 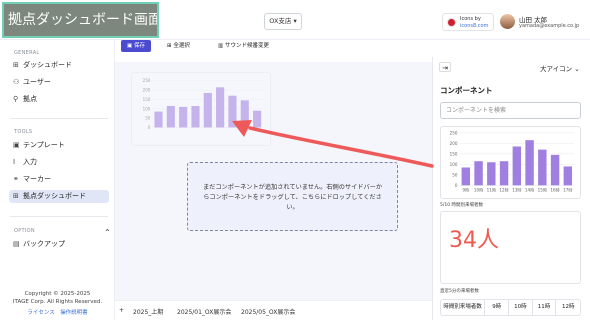 I want to click on sidebar-item-label: 入力, so click(x=30, y=162).